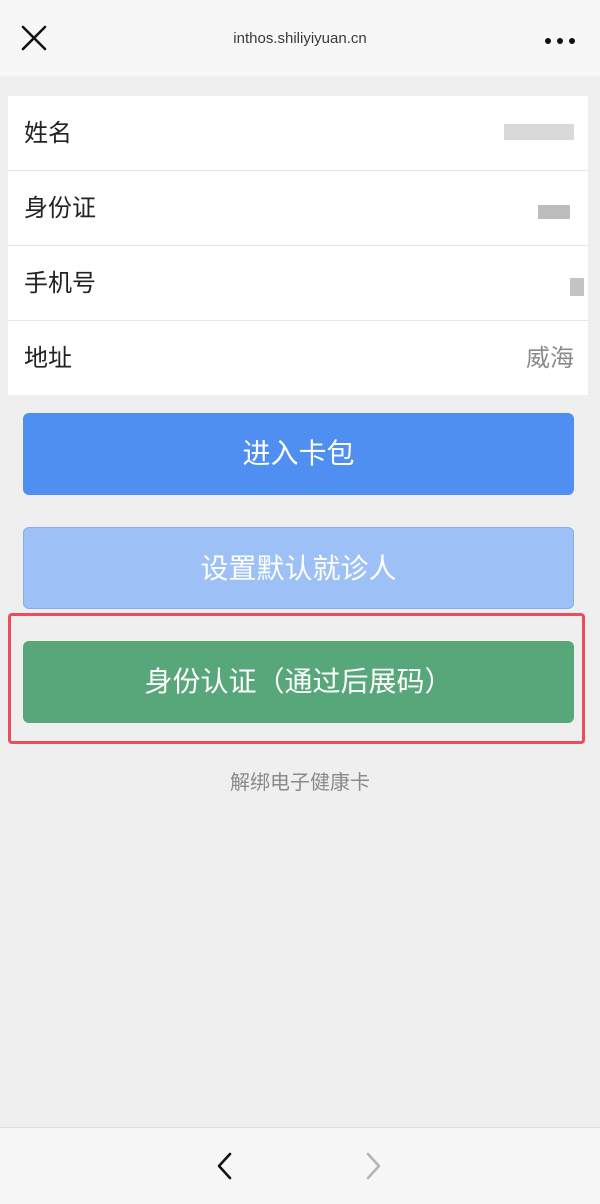 Image resolution: width=600 pixels, height=1204 pixels. I want to click on back-button, so click(225, 1166).